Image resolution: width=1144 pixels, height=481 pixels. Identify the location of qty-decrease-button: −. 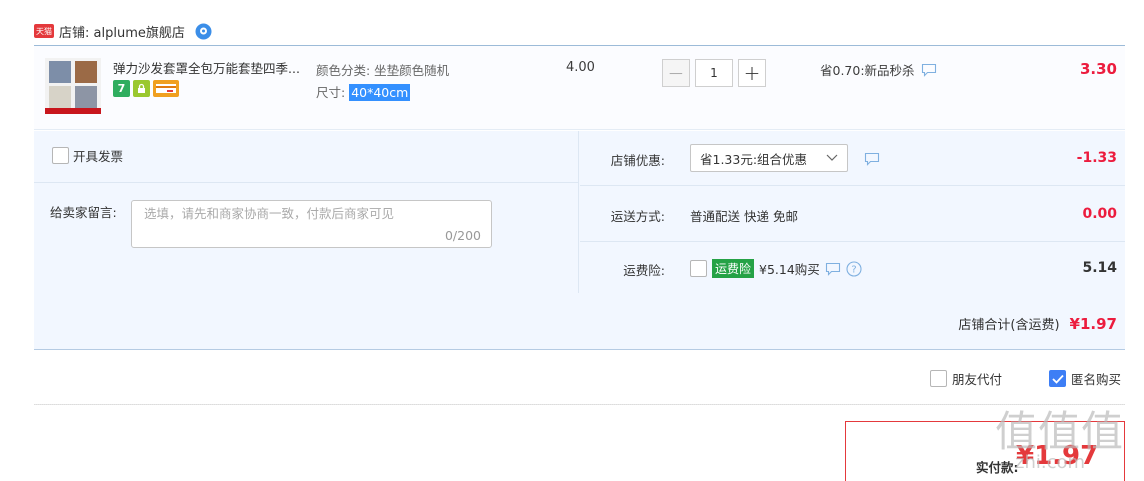
(676, 73).